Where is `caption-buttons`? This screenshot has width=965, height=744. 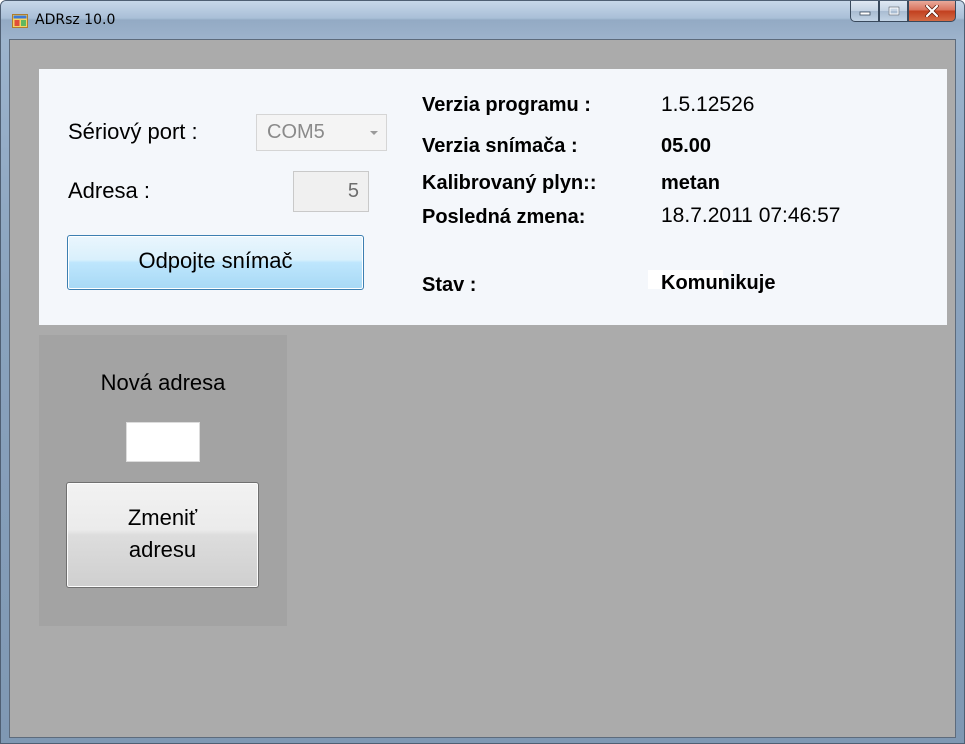
caption-buttons is located at coordinates (903, 12).